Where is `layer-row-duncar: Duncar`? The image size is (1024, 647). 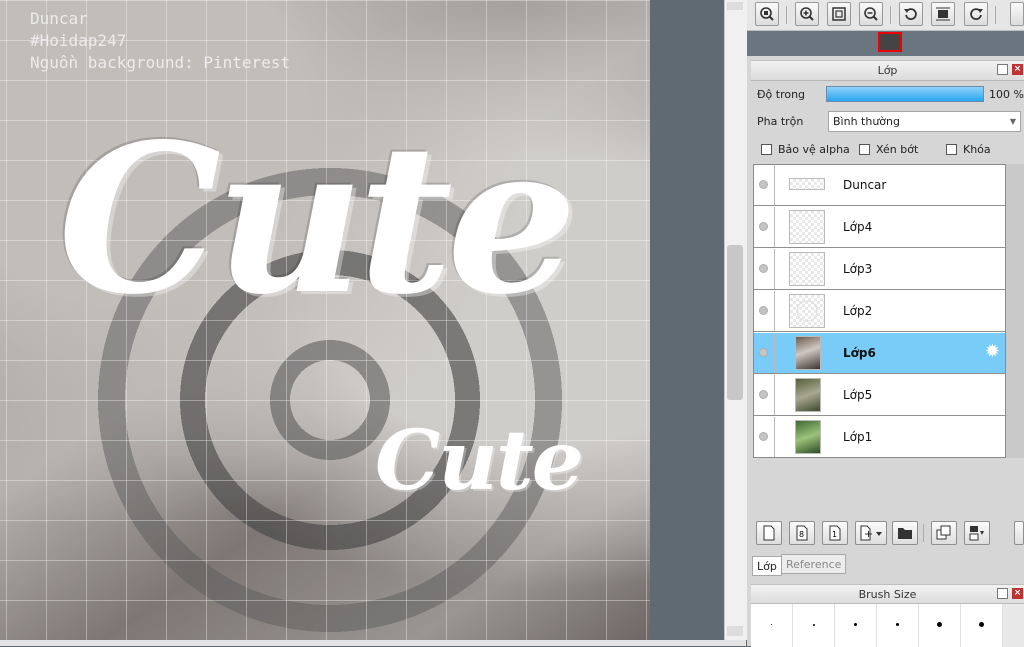 layer-row-duncar: Duncar is located at coordinates (879, 185).